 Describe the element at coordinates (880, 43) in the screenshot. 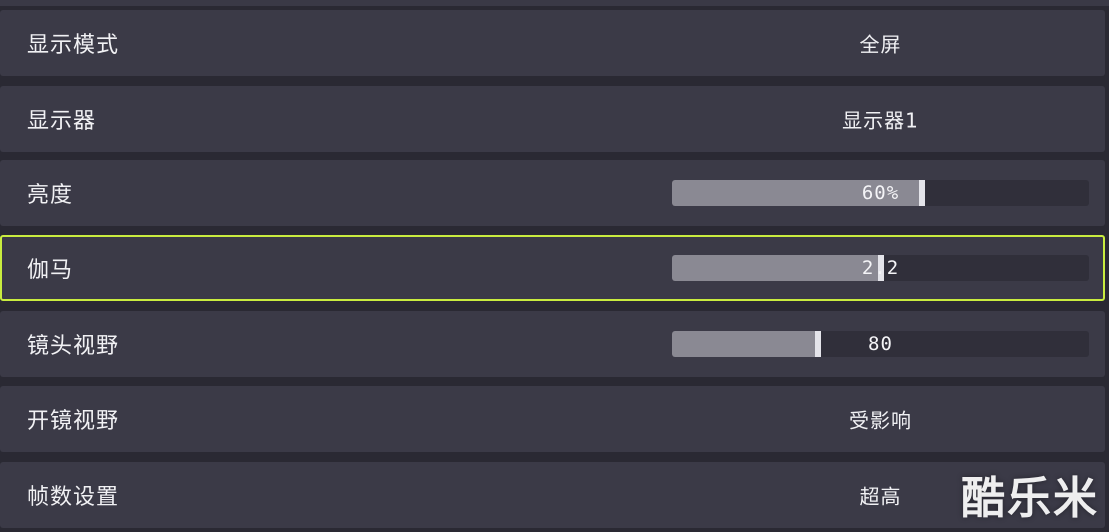

I see `display-mode-value: 全屏` at that location.